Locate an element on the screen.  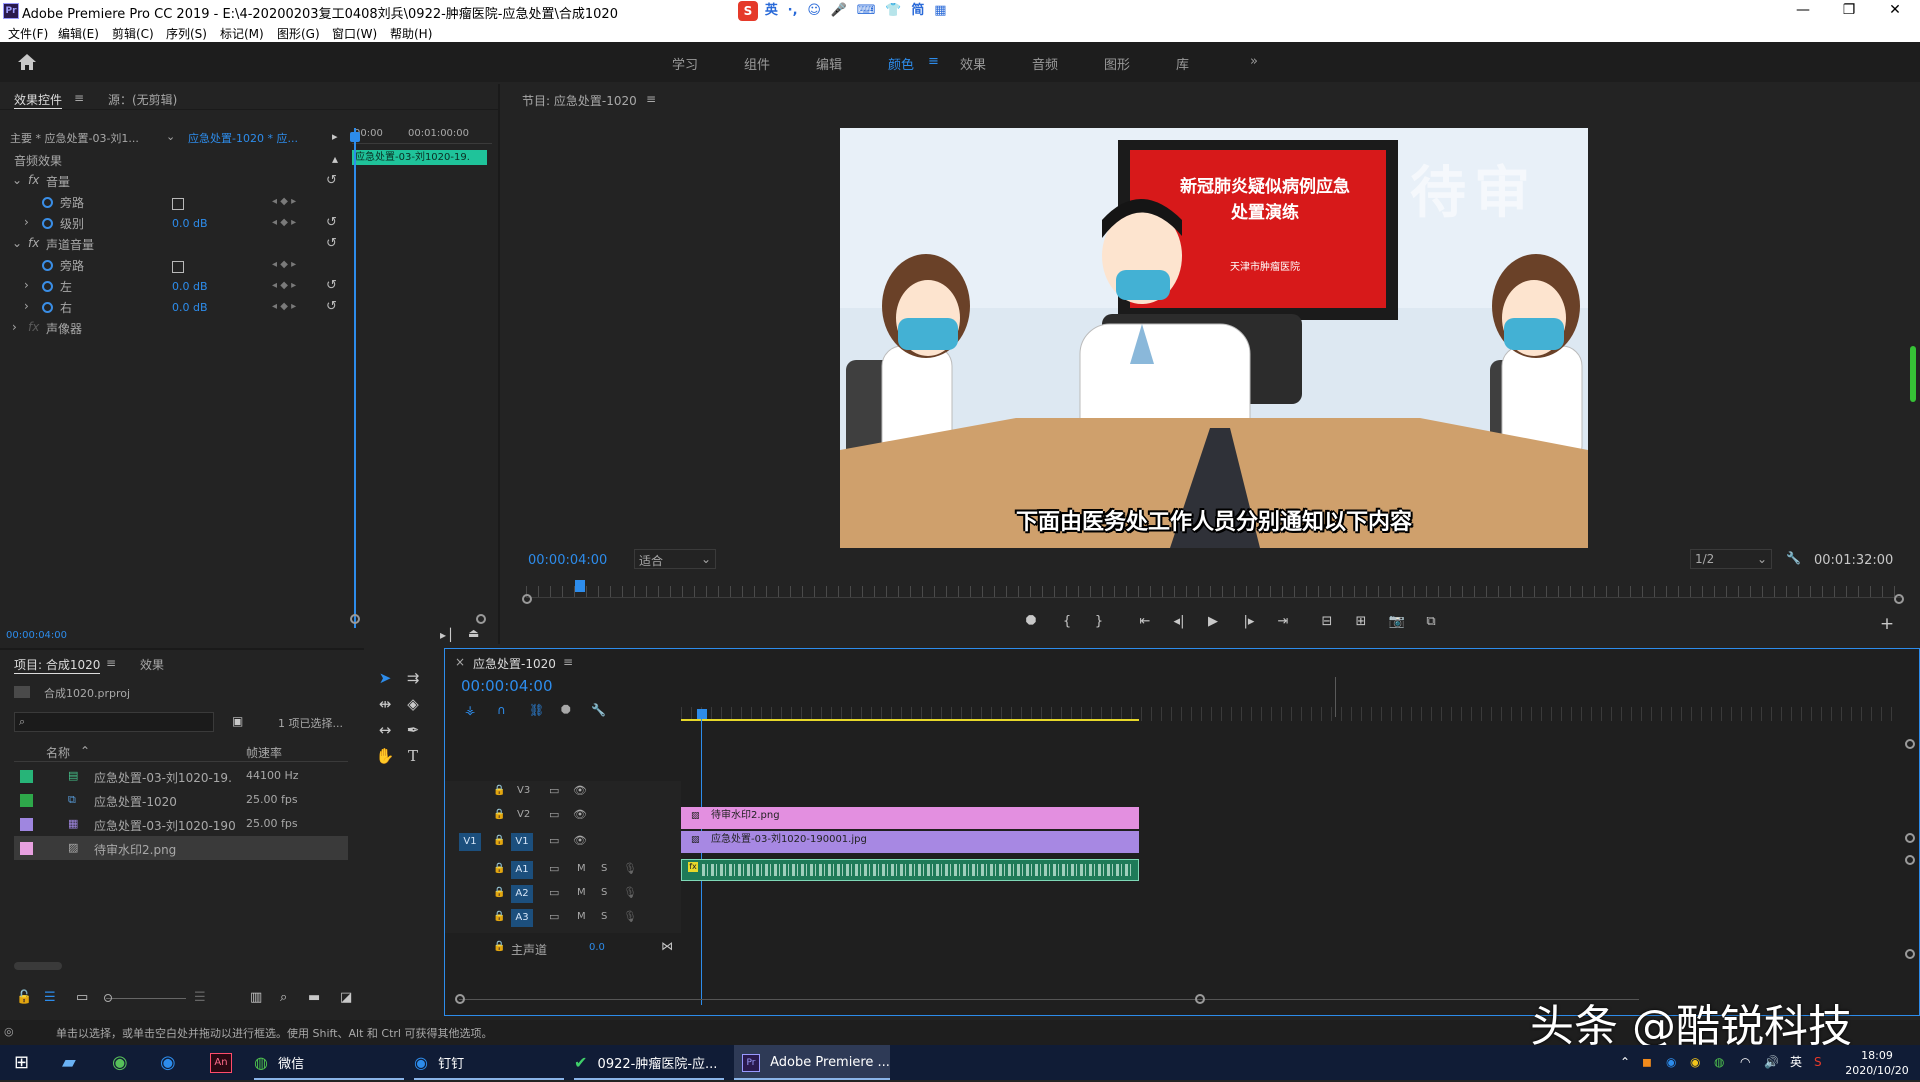
left-value: 0.0 dB is located at coordinates (190, 286).